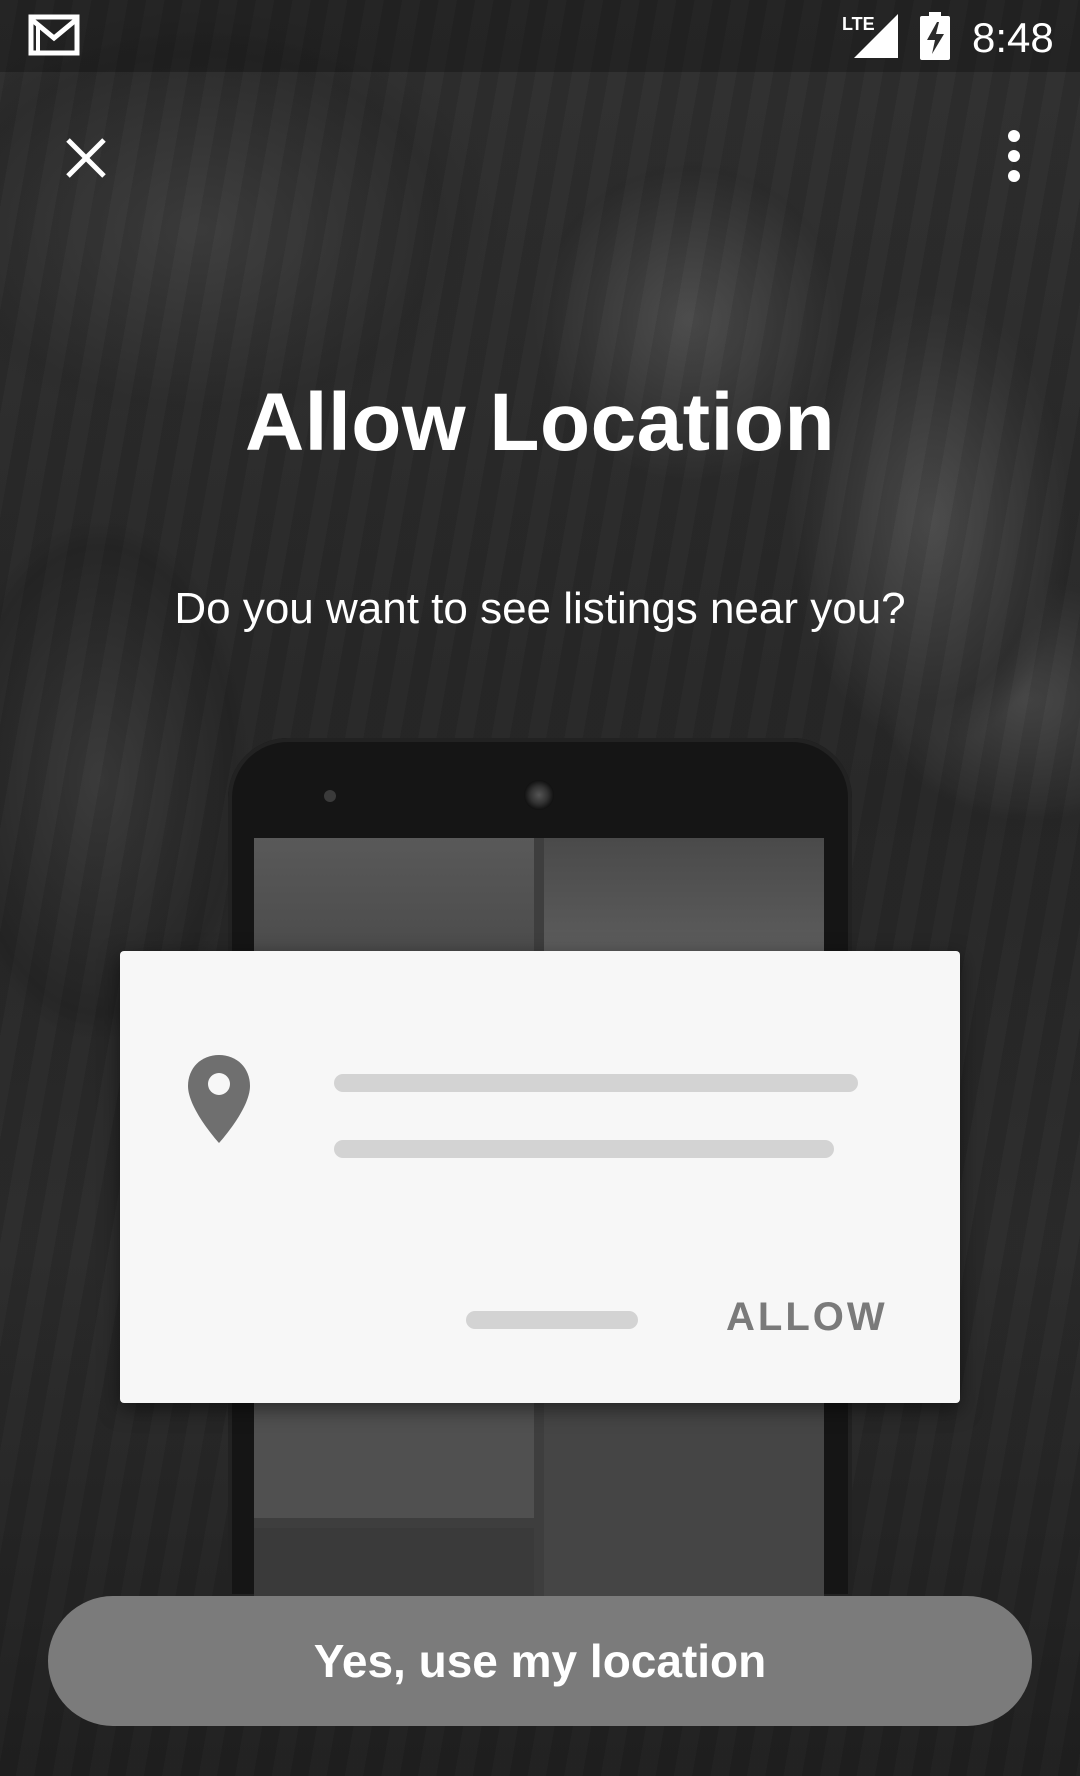 The image size is (1080, 1776). Describe the element at coordinates (858, 24) in the screenshot. I see `lte-label: LTE` at that location.